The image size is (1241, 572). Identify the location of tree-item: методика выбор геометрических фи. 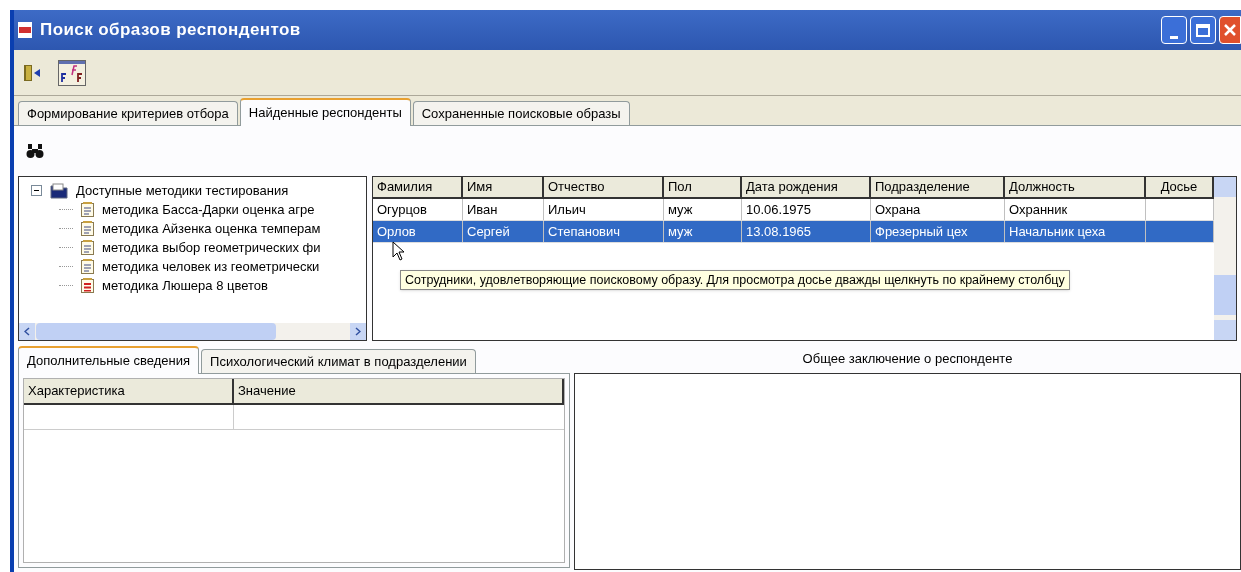
(211, 247).